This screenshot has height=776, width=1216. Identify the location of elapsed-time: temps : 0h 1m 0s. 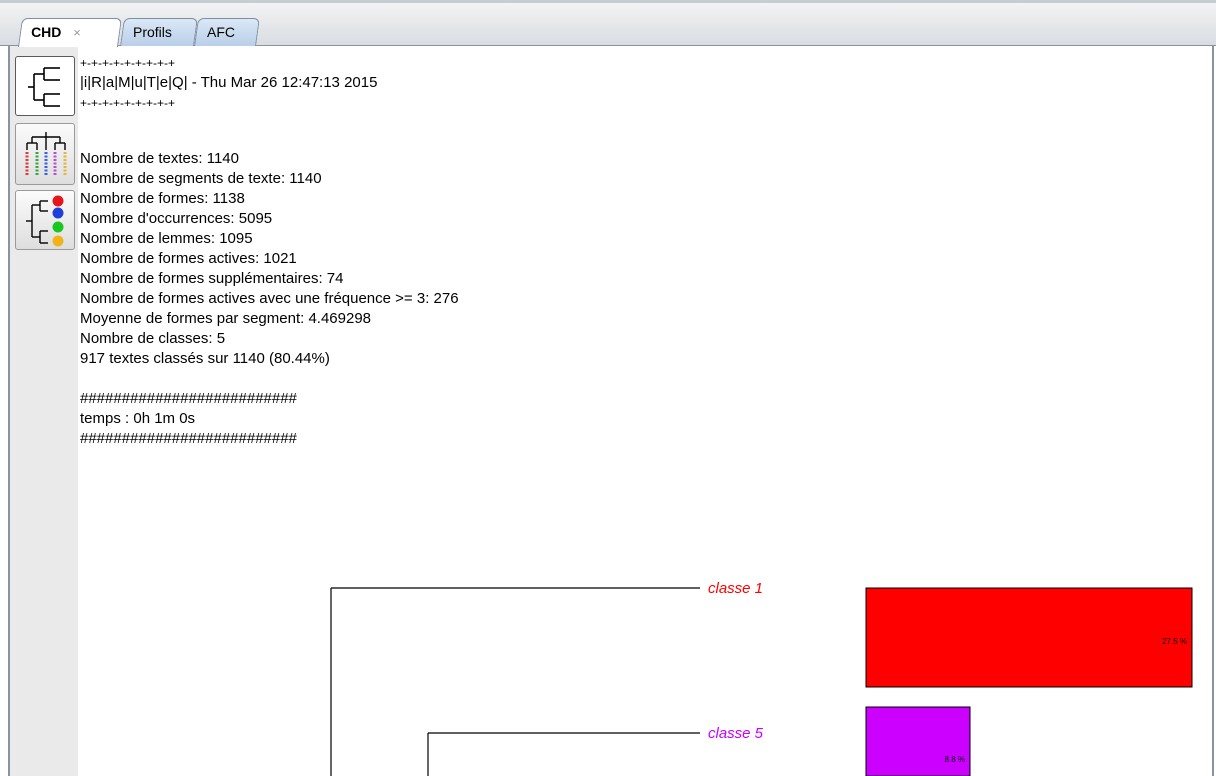
(138, 418).